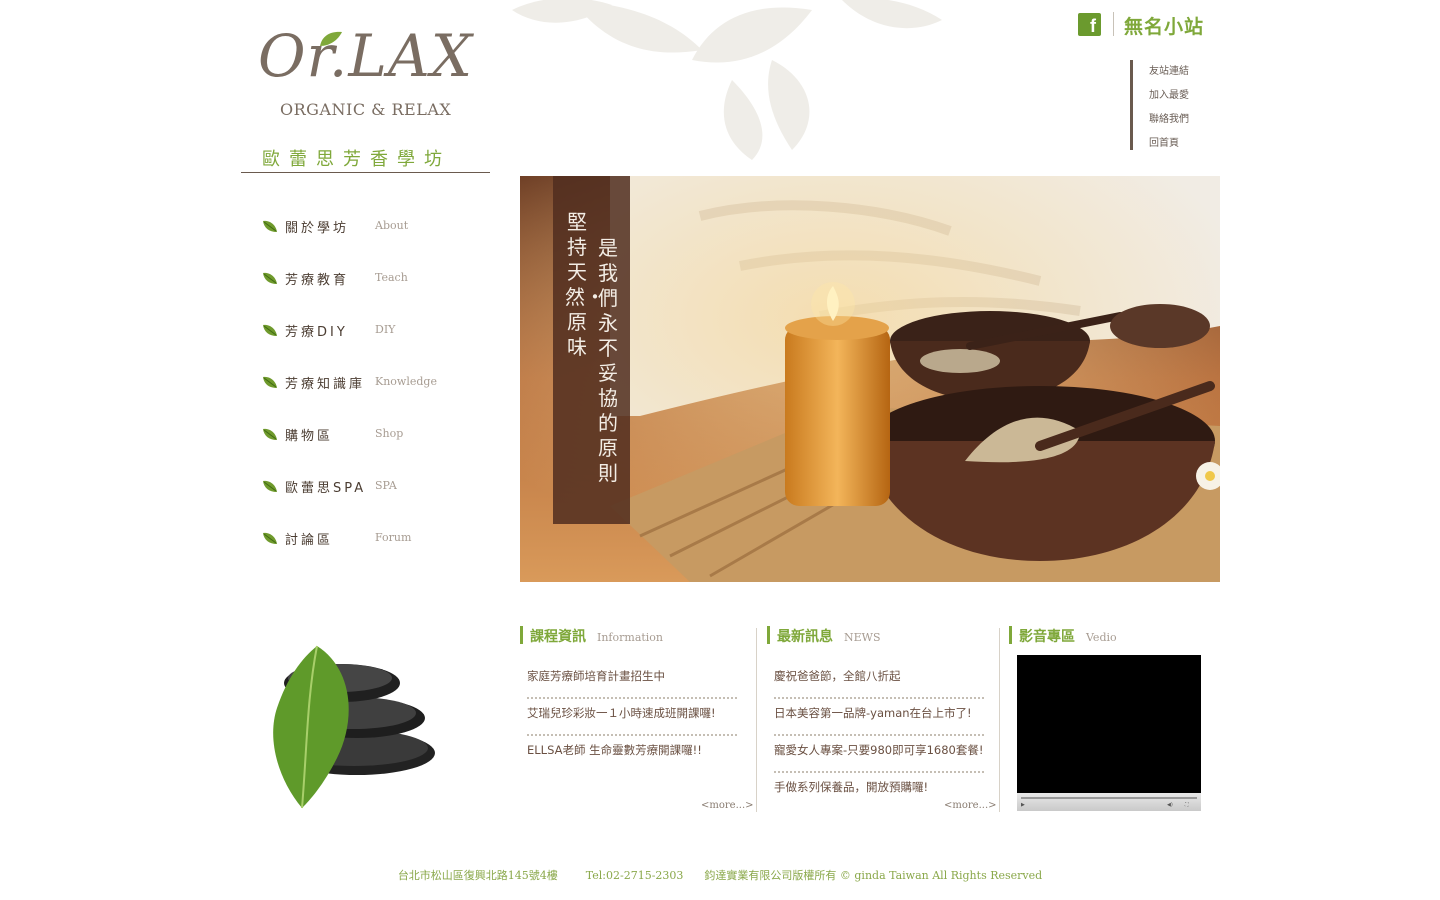 This screenshot has height=900, width=1440. I want to click on top-link-home: 回首頁, so click(1169, 144).